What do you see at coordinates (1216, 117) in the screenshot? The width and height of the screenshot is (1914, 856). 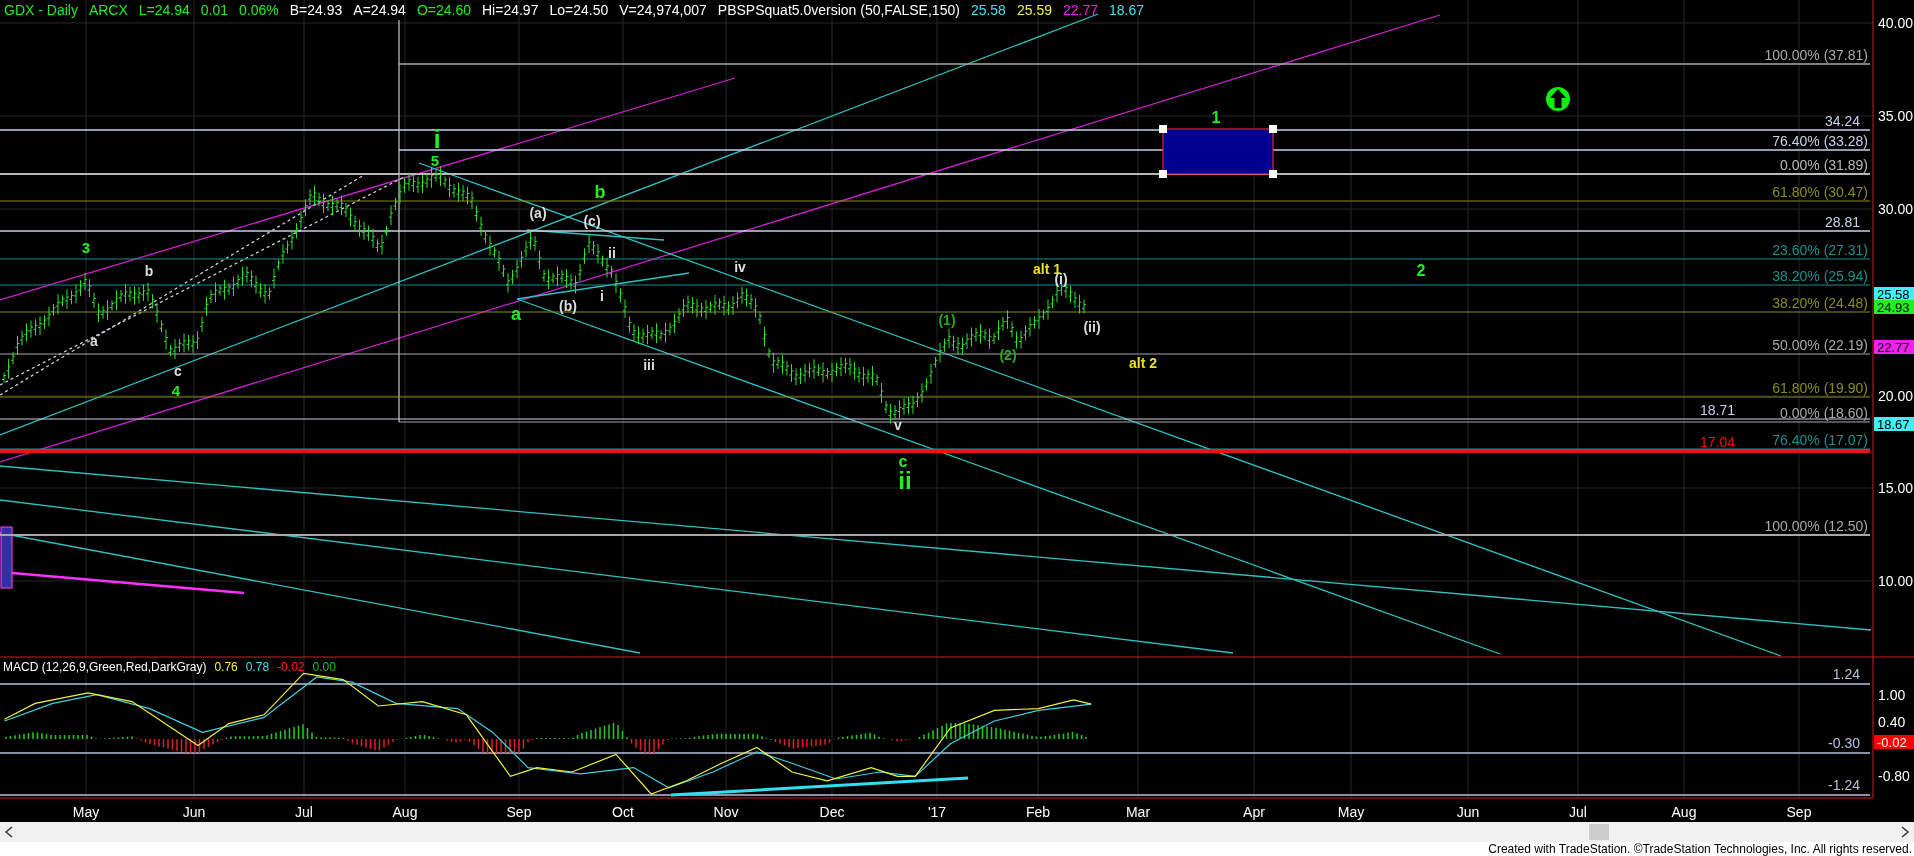 I see `wave-label: 1` at bounding box center [1216, 117].